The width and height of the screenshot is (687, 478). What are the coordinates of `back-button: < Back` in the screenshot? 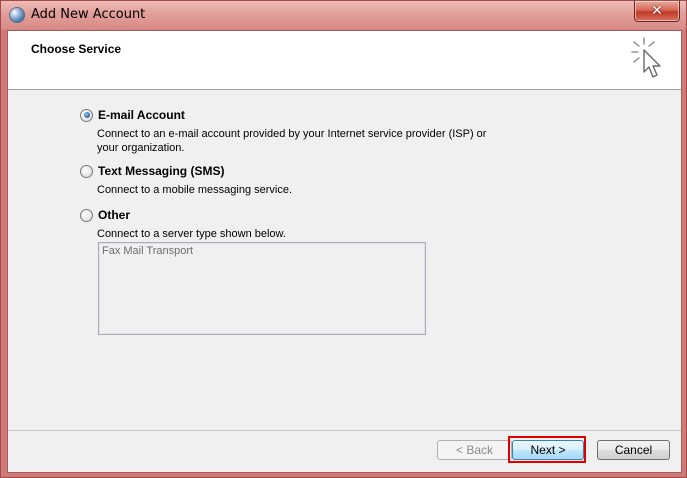 It's located at (474, 450).